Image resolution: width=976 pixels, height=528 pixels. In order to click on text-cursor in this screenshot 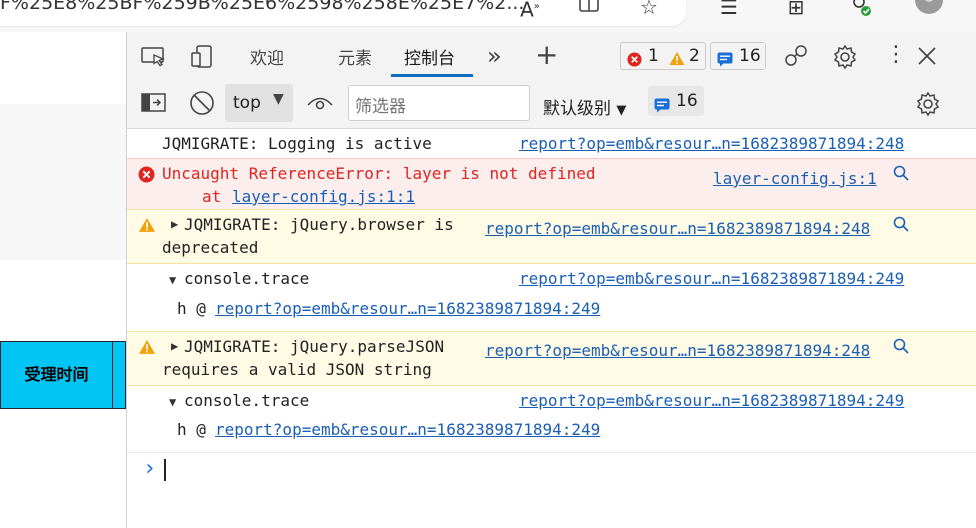, I will do `click(165, 470)`.